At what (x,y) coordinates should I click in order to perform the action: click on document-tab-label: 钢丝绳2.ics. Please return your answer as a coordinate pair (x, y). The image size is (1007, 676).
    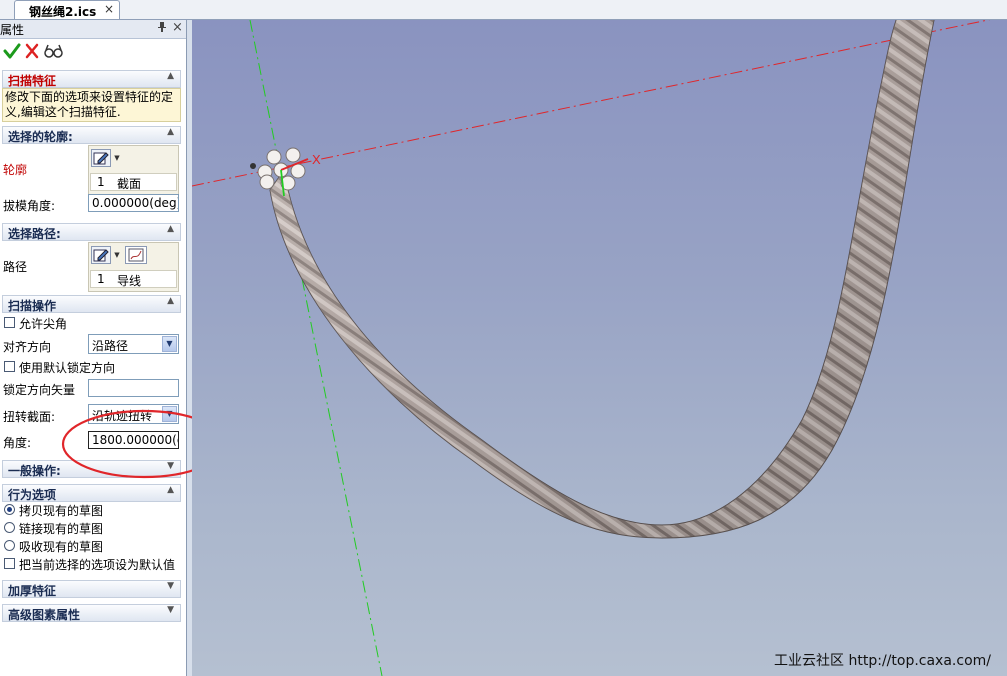
    Looking at the image, I should click on (63, 12).